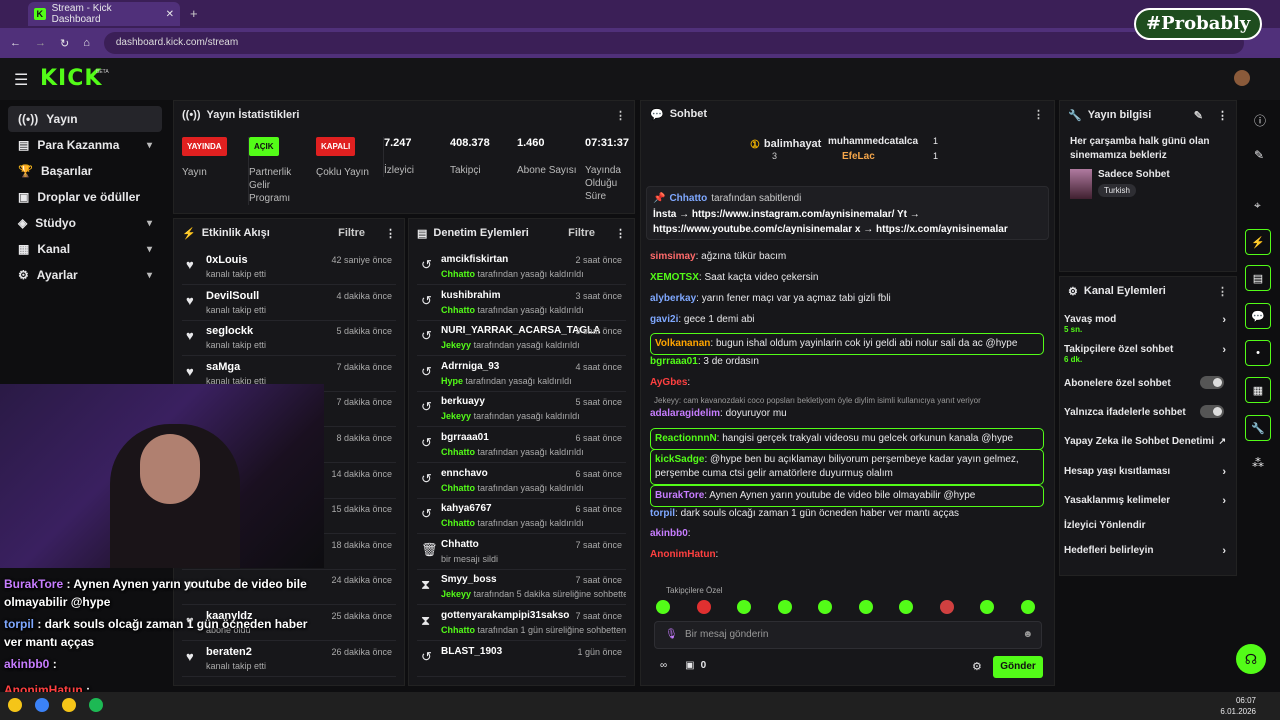 The image size is (1280, 720). What do you see at coordinates (85, 249) in the screenshot?
I see `sidebar-item-kanal: ▦ Kanal ▾` at bounding box center [85, 249].